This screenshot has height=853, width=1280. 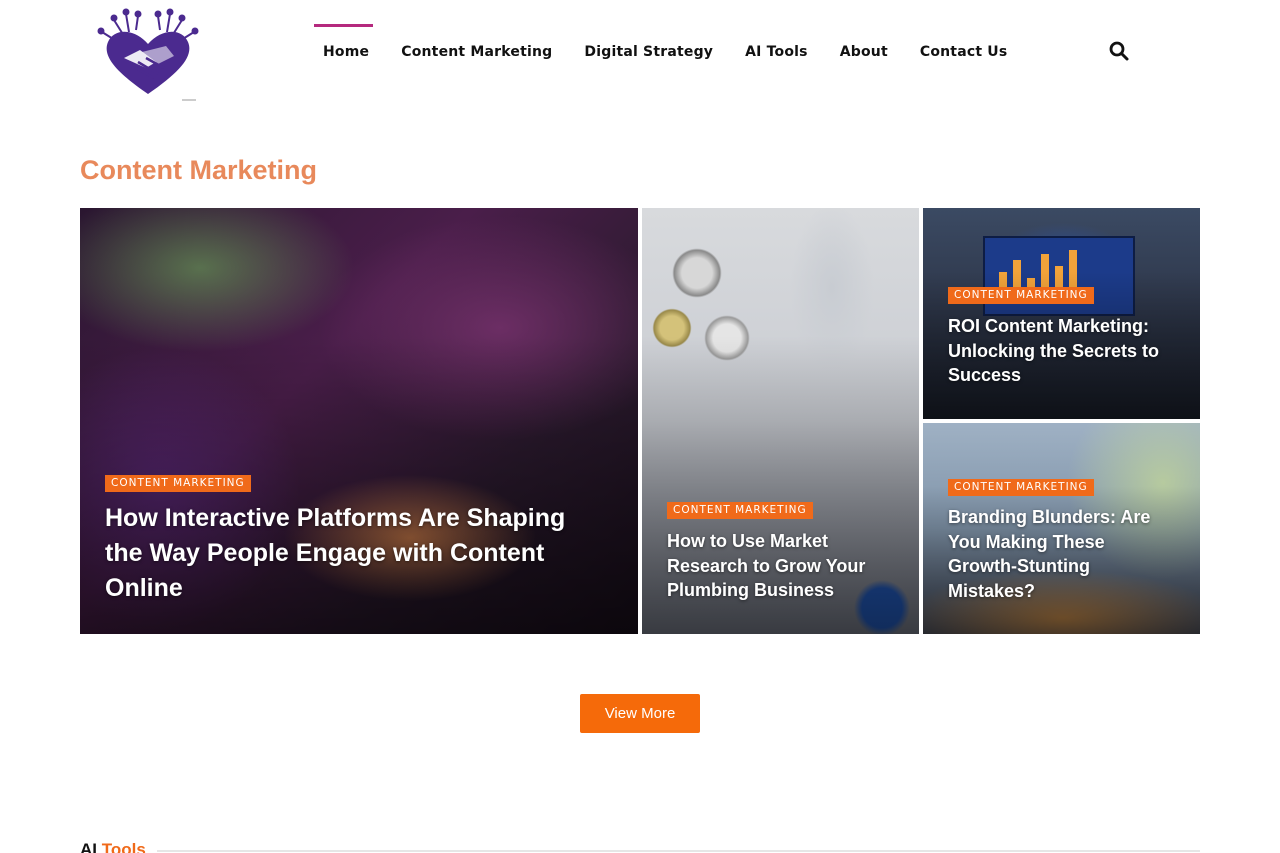 What do you see at coordinates (113, 846) in the screenshot?
I see `section-title: AI Tools` at bounding box center [113, 846].